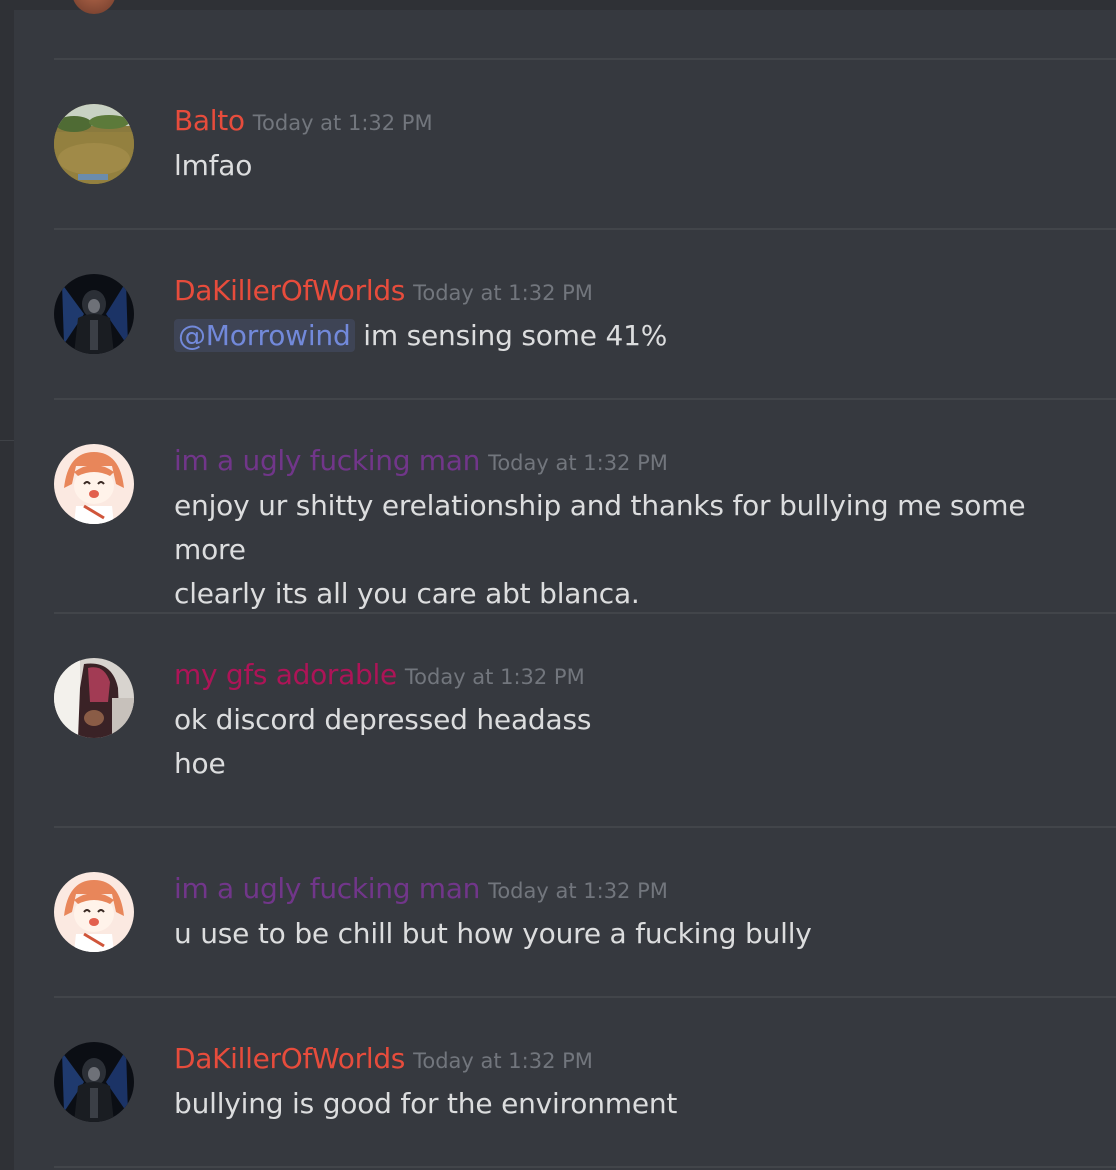 Image resolution: width=1116 pixels, height=1170 pixels. What do you see at coordinates (629, 166) in the screenshot?
I see `message-content: lmfao` at bounding box center [629, 166].